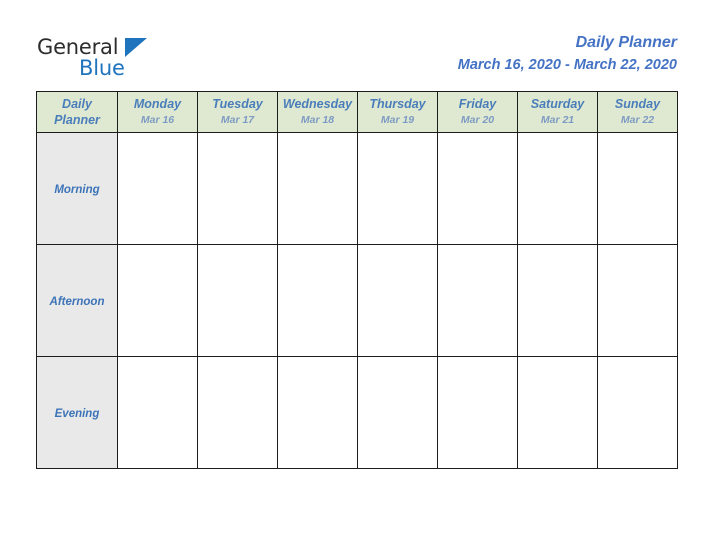 Image resolution: width=712 pixels, height=550 pixels. I want to click on row-label-evening: Evening, so click(77, 412).